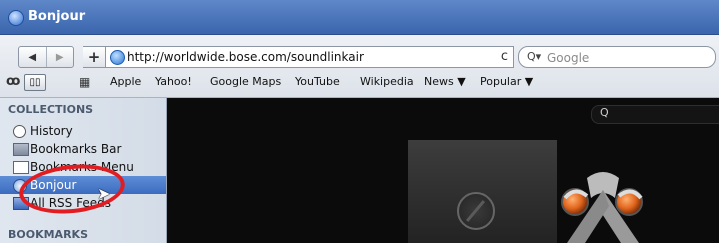 The height and width of the screenshot is (243, 719). What do you see at coordinates (476, 211) in the screenshot?
I see `compass-icon` at bounding box center [476, 211].